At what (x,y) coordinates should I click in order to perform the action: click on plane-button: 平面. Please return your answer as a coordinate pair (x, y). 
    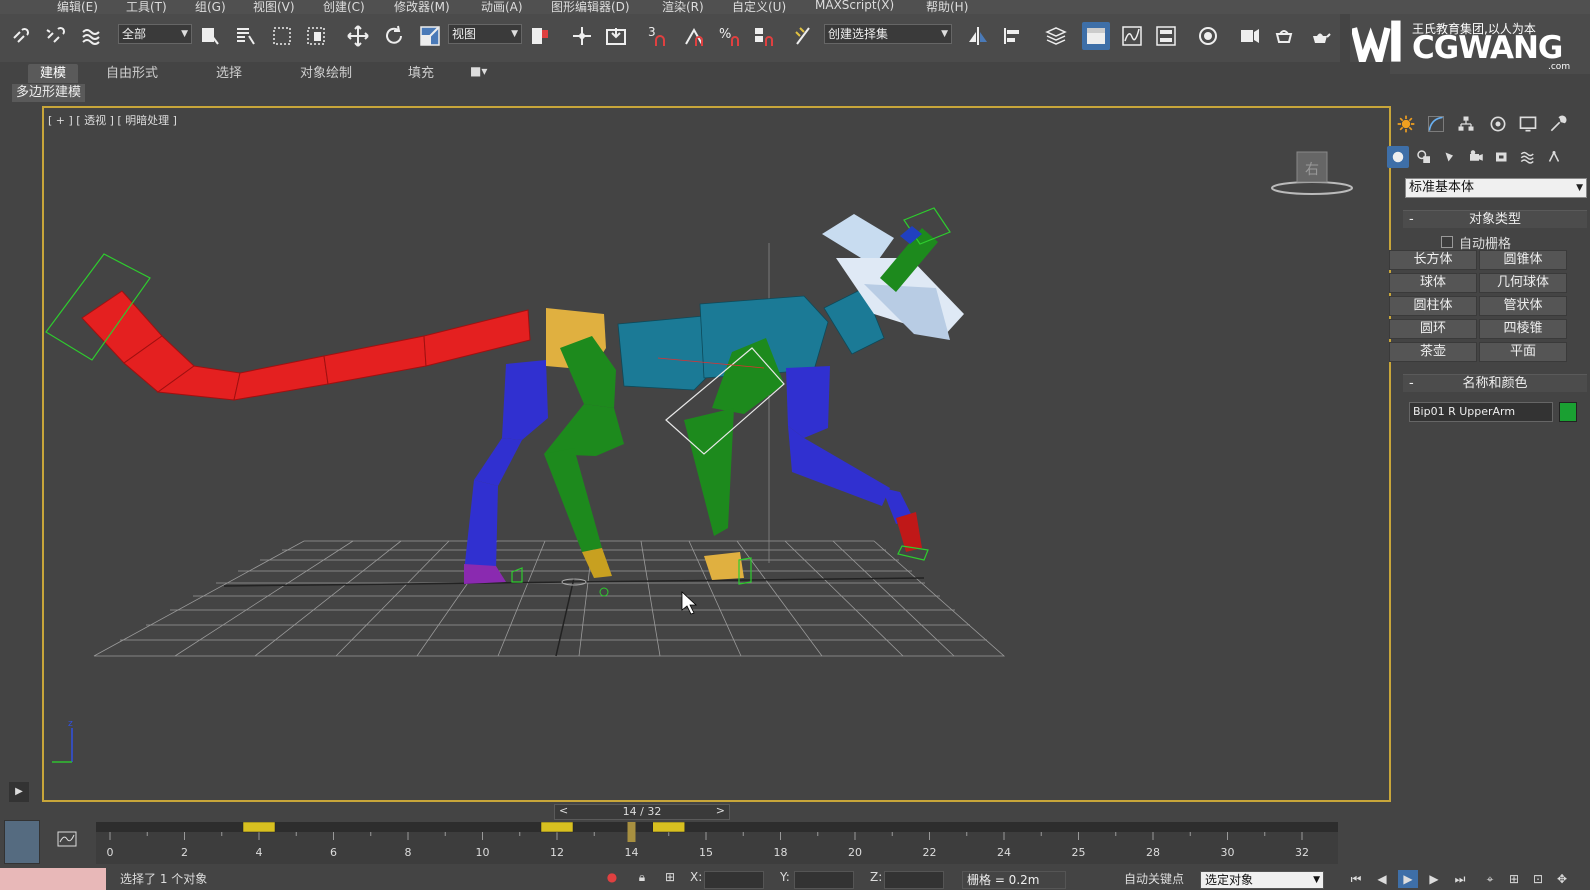
    Looking at the image, I should click on (1523, 352).